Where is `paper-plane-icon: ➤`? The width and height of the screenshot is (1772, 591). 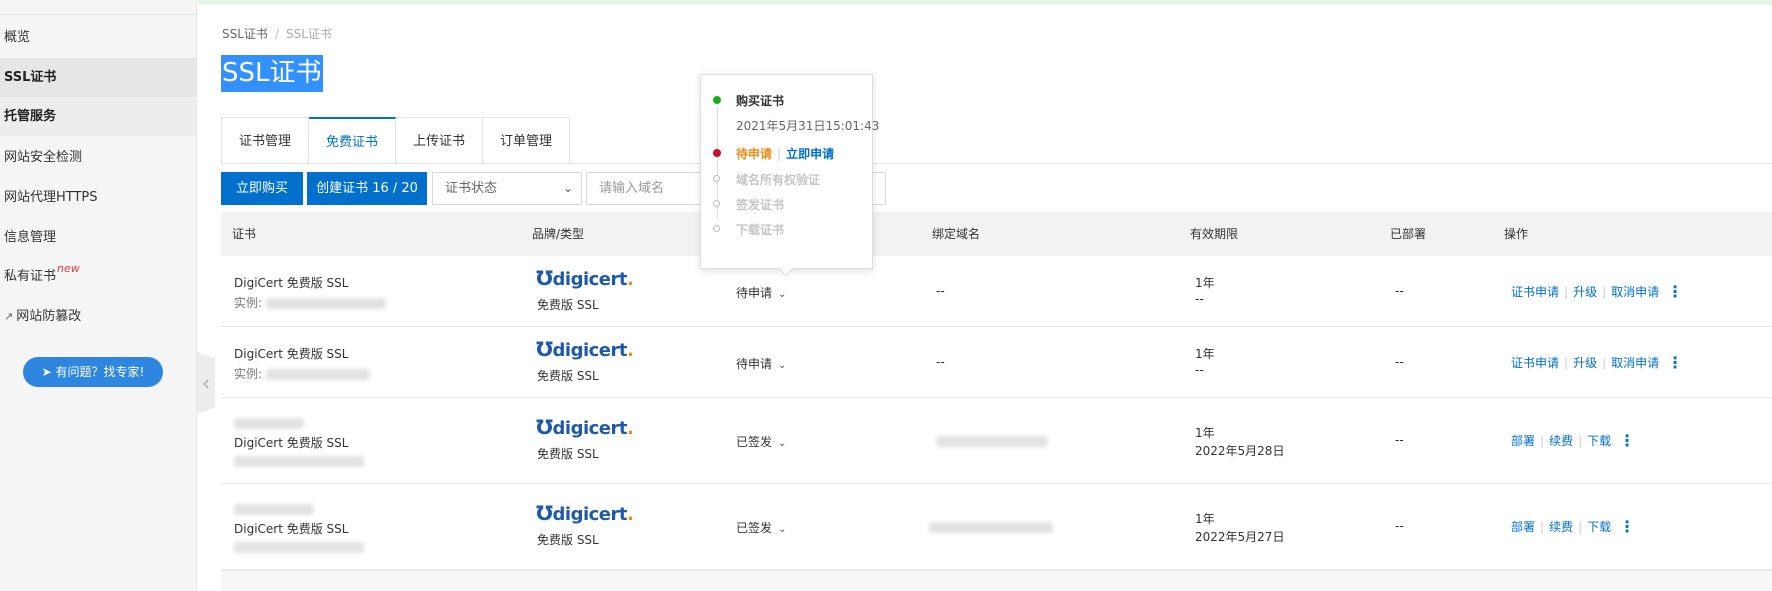
paper-plane-icon: ➤ is located at coordinates (48, 372).